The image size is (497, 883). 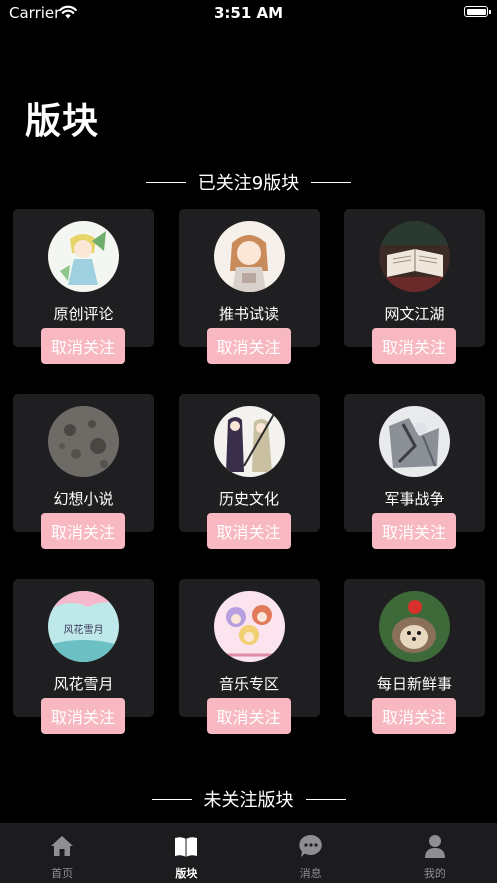 I want to click on unfollowed-section-header: 未关注版块, so click(x=248, y=799).